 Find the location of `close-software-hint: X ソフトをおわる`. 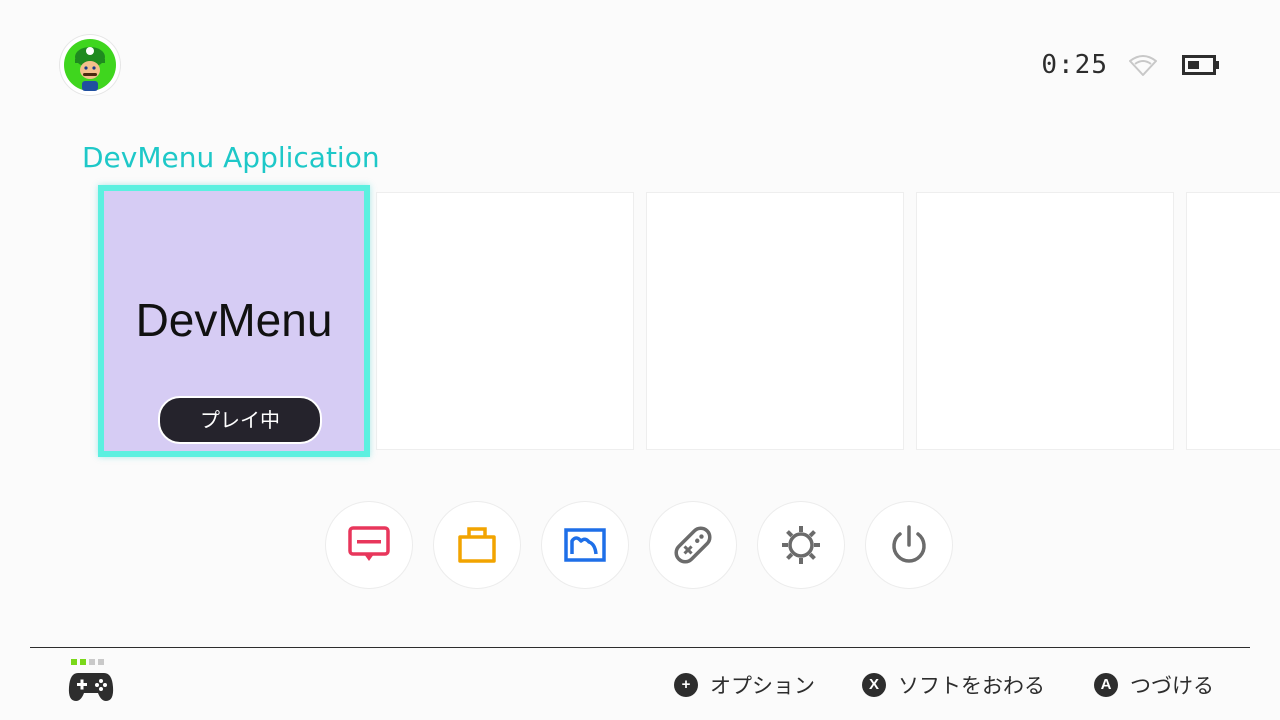

close-software-hint: X ソフトをおわる is located at coordinates (953, 685).